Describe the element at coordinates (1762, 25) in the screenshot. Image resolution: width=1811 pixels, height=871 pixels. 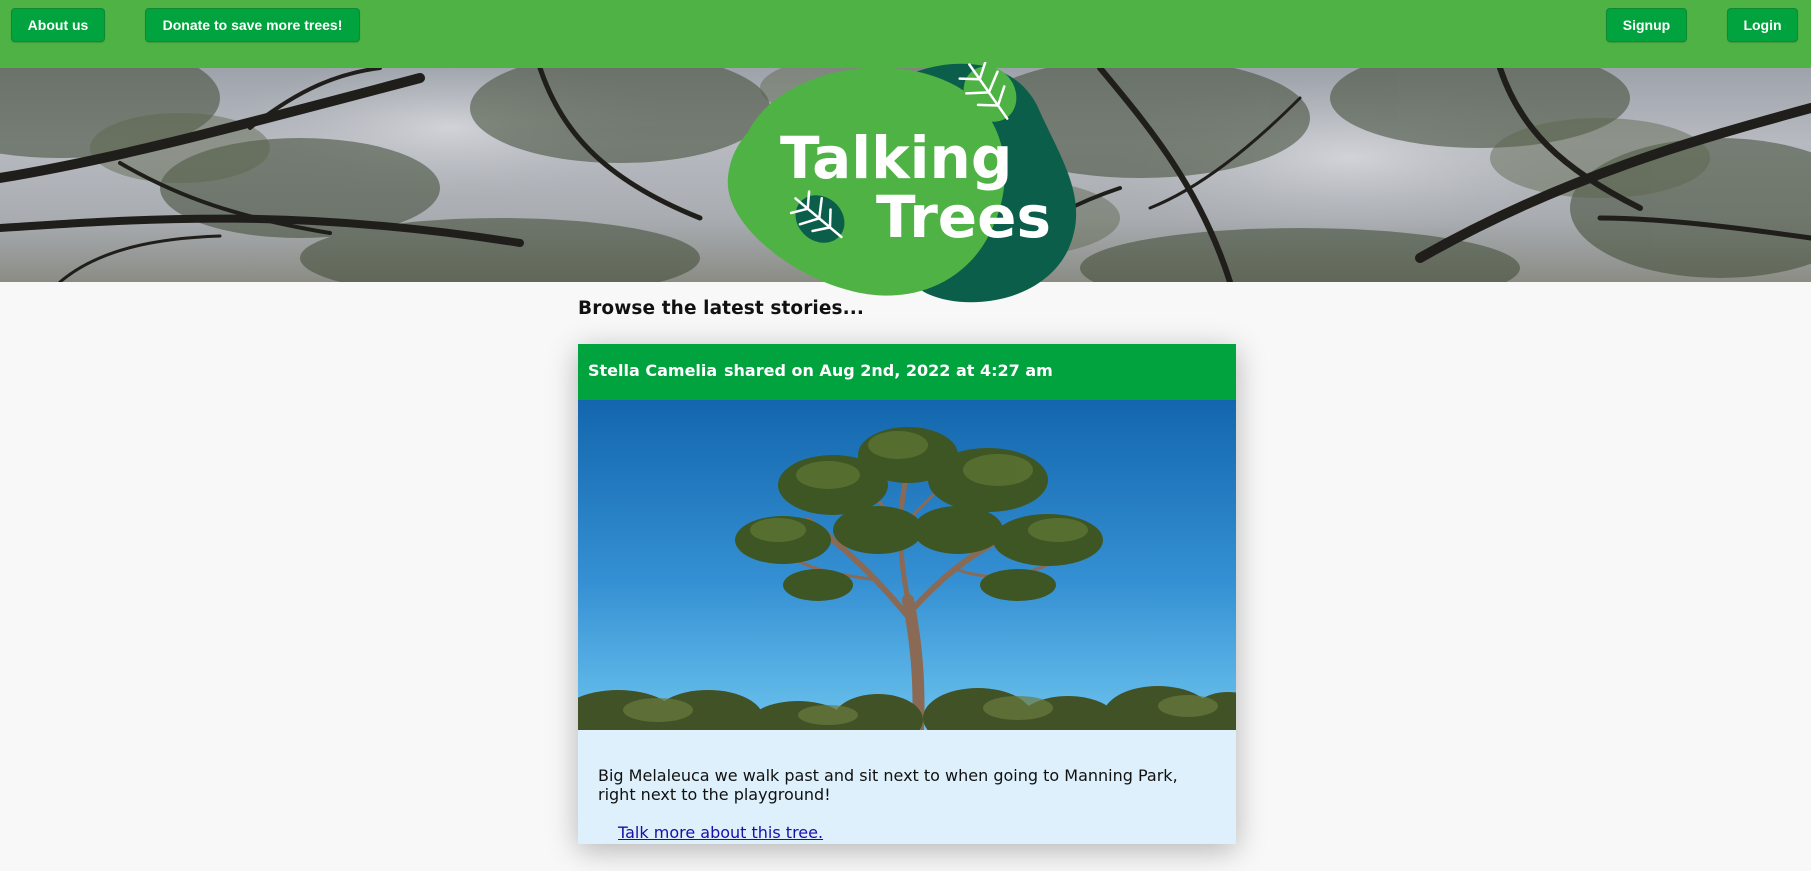
I see `login-button: Login` at that location.